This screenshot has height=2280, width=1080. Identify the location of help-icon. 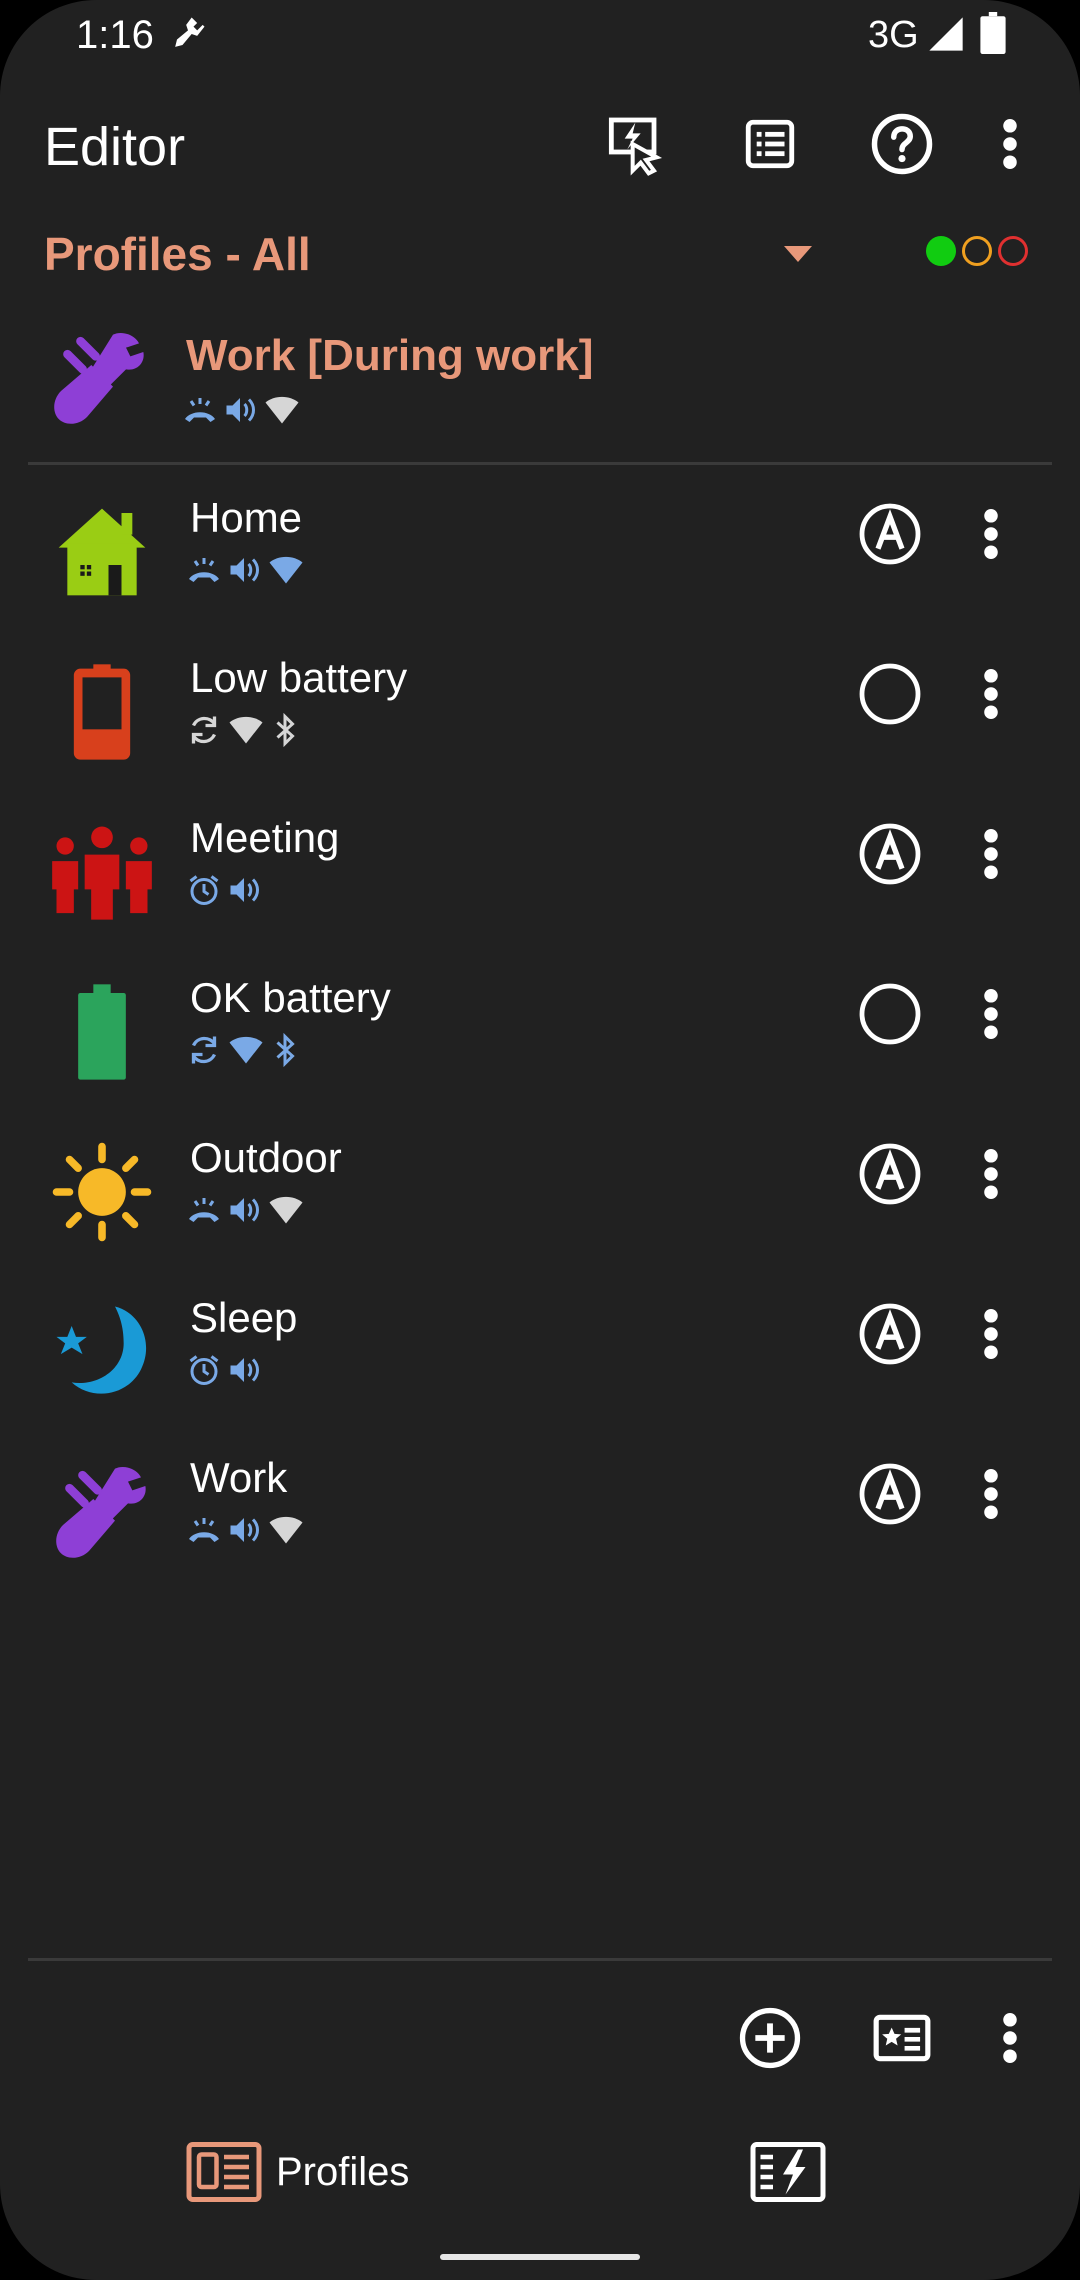
(902, 144).